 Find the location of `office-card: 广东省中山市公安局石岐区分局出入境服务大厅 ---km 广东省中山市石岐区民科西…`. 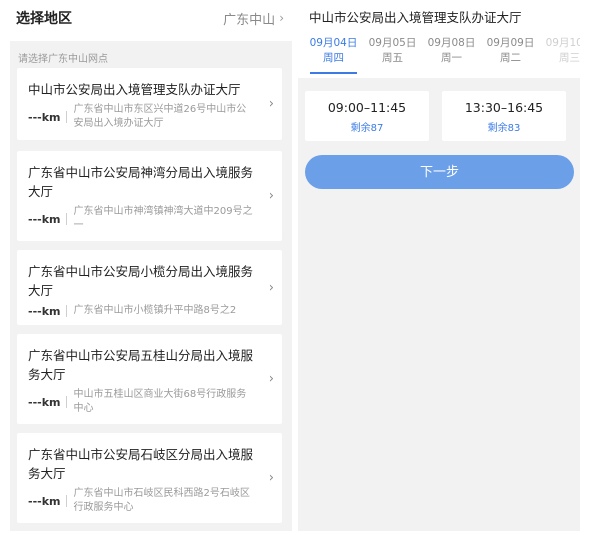

office-card: 广东省中山市公安局石岐区分局出入境服务大厅 ---km 广东省中山市石岐区民科西… is located at coordinates (149, 478).